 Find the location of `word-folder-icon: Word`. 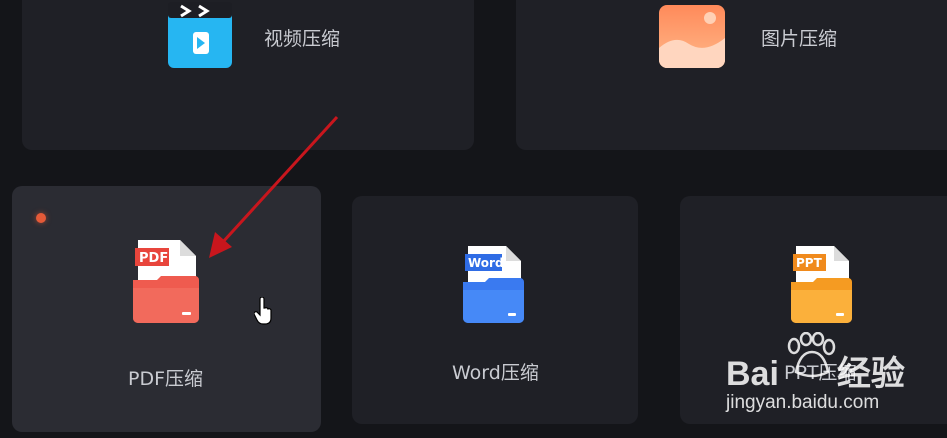

word-folder-icon: Word is located at coordinates (493, 284).